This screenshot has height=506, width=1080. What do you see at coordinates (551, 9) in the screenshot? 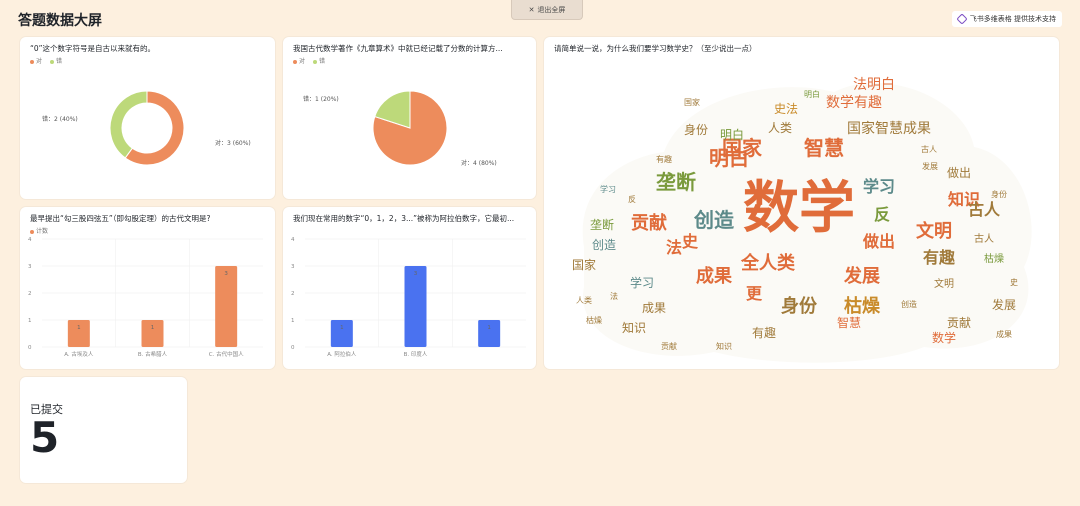
I see `exit-fullscreen-label: 退出全屏` at bounding box center [551, 9].